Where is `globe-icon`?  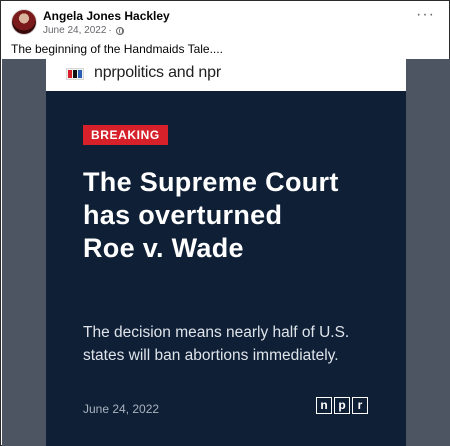 globe-icon is located at coordinates (119, 30).